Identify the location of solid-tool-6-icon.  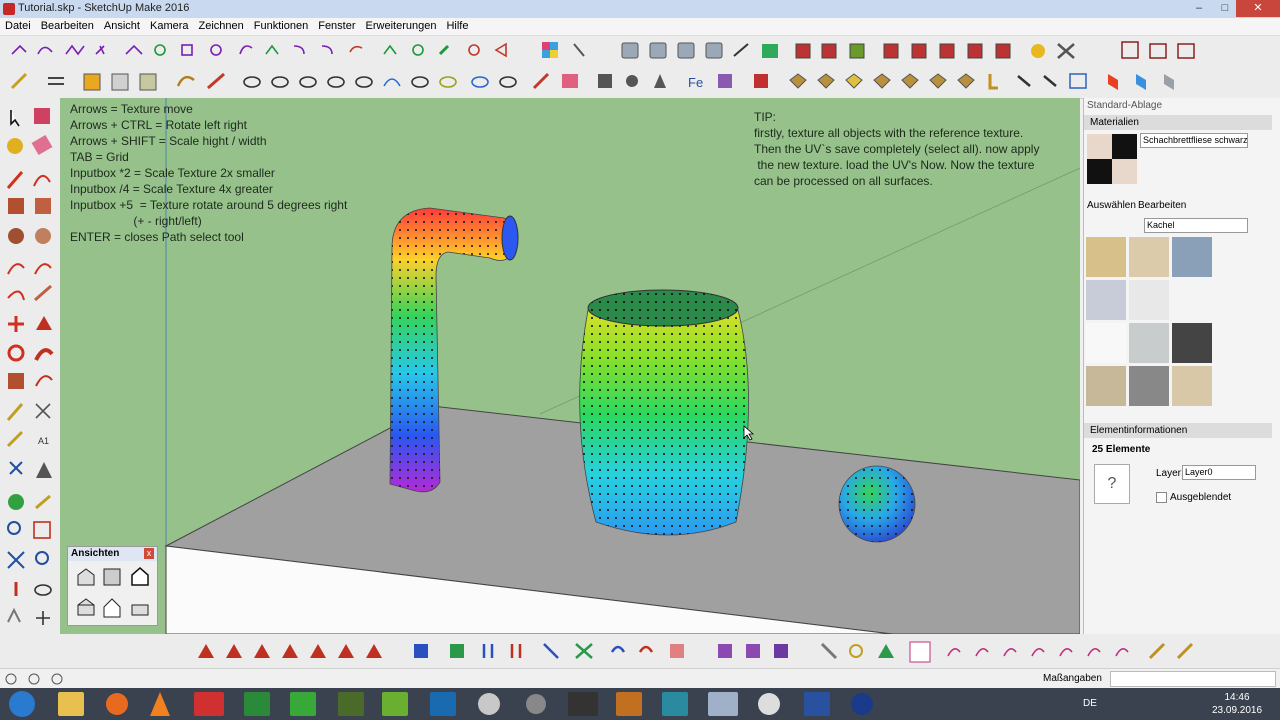
(947, 51).